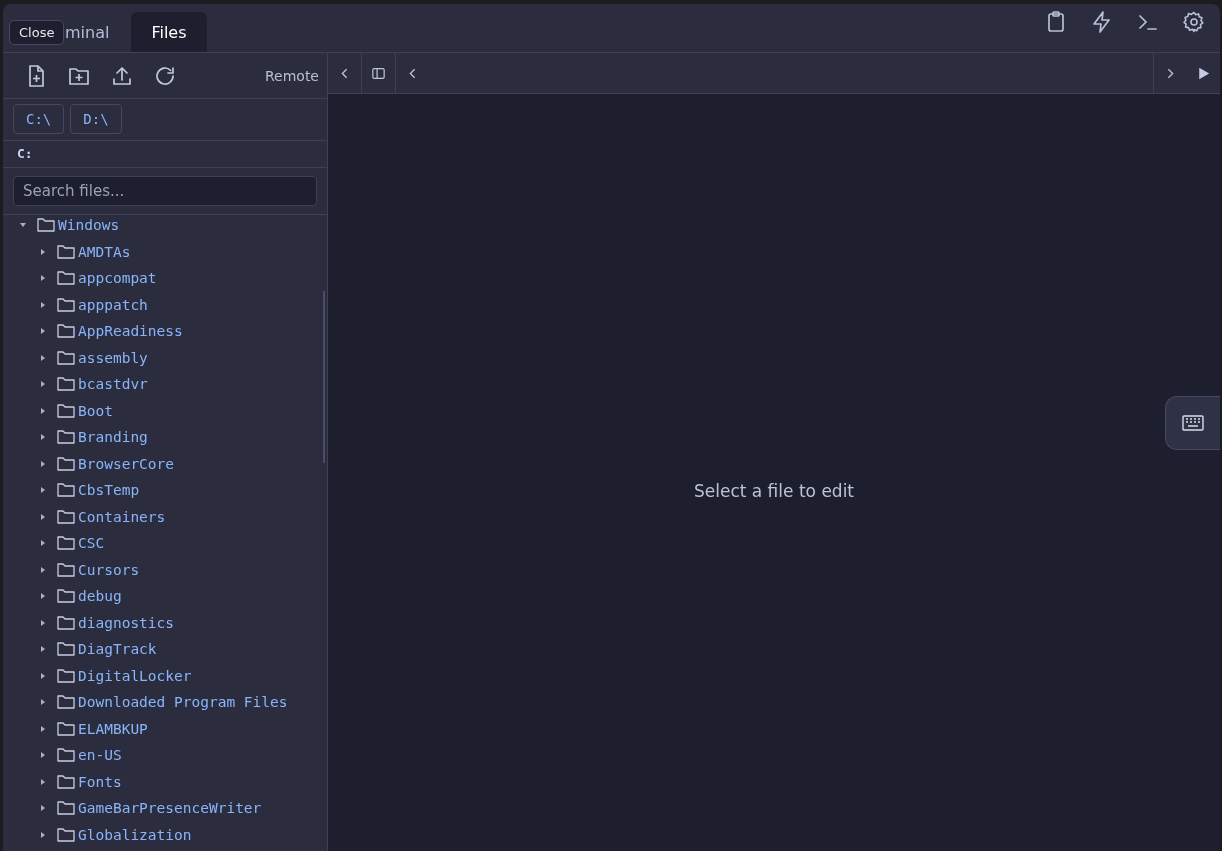 Image resolution: width=1222 pixels, height=851 pixels. Describe the element at coordinates (324, 377) in the screenshot. I see `scrollbar` at that location.